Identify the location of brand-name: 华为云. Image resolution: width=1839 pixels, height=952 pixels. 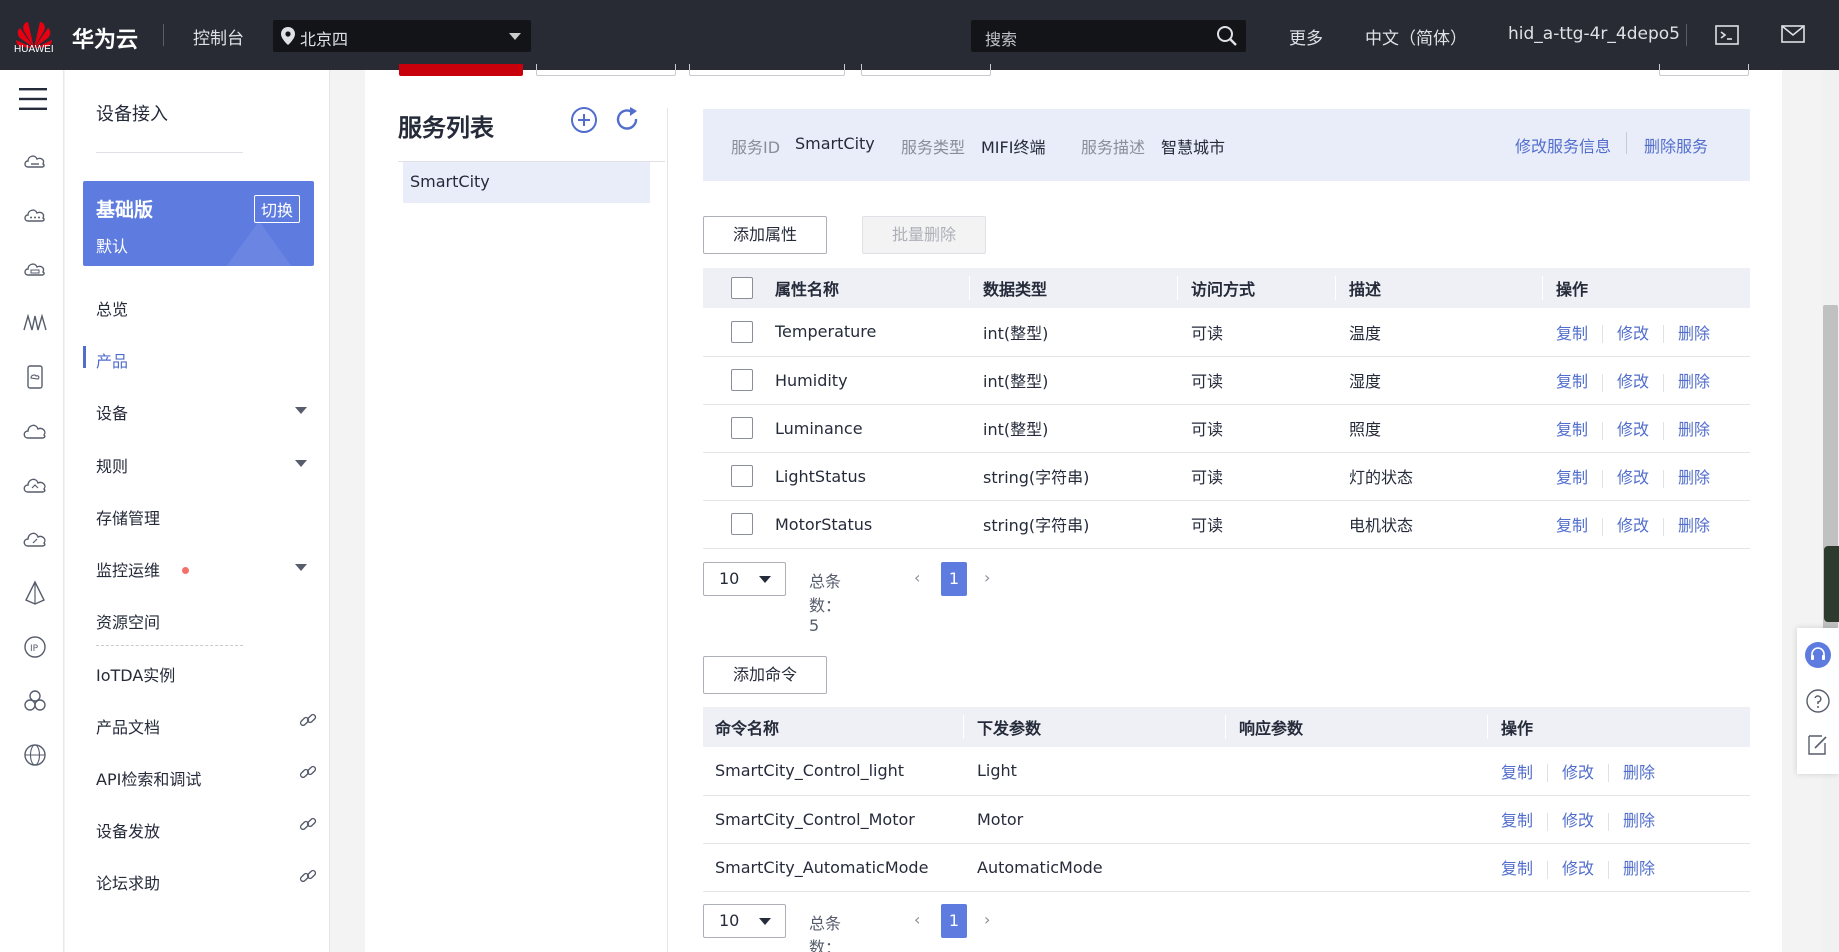
(105, 38).